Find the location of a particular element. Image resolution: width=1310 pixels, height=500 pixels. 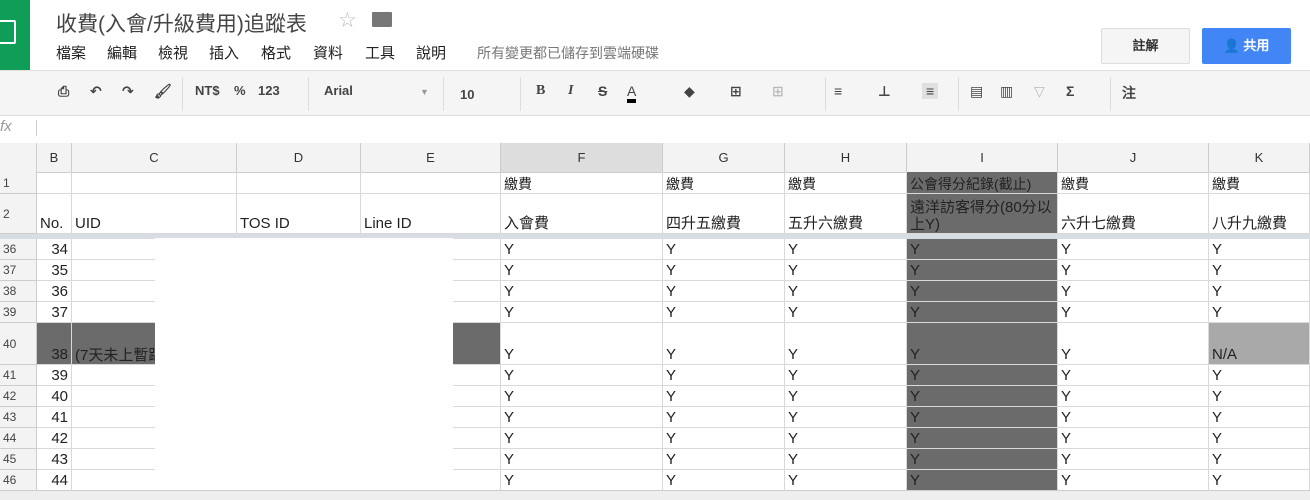

header-cell: Line ID is located at coordinates (431, 214).